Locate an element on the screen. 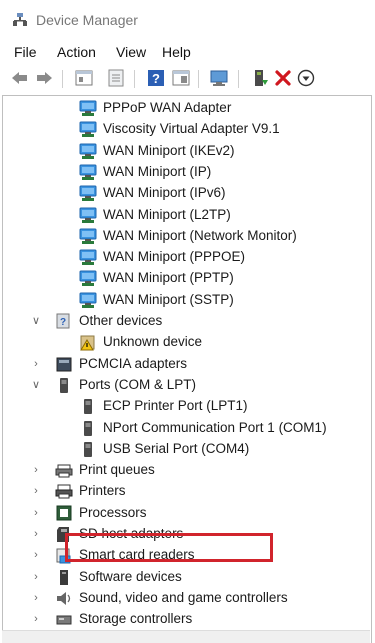 This screenshot has width=375, height=643. tree-item-label: Print queues is located at coordinates (117, 470).